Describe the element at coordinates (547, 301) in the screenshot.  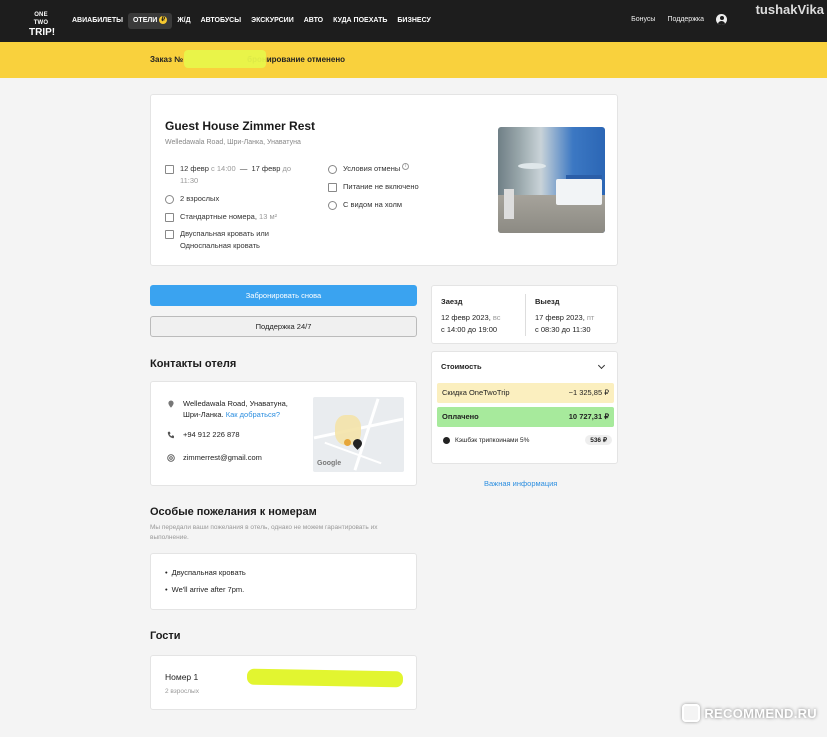
I see `checkout-label: Выезд` at that location.